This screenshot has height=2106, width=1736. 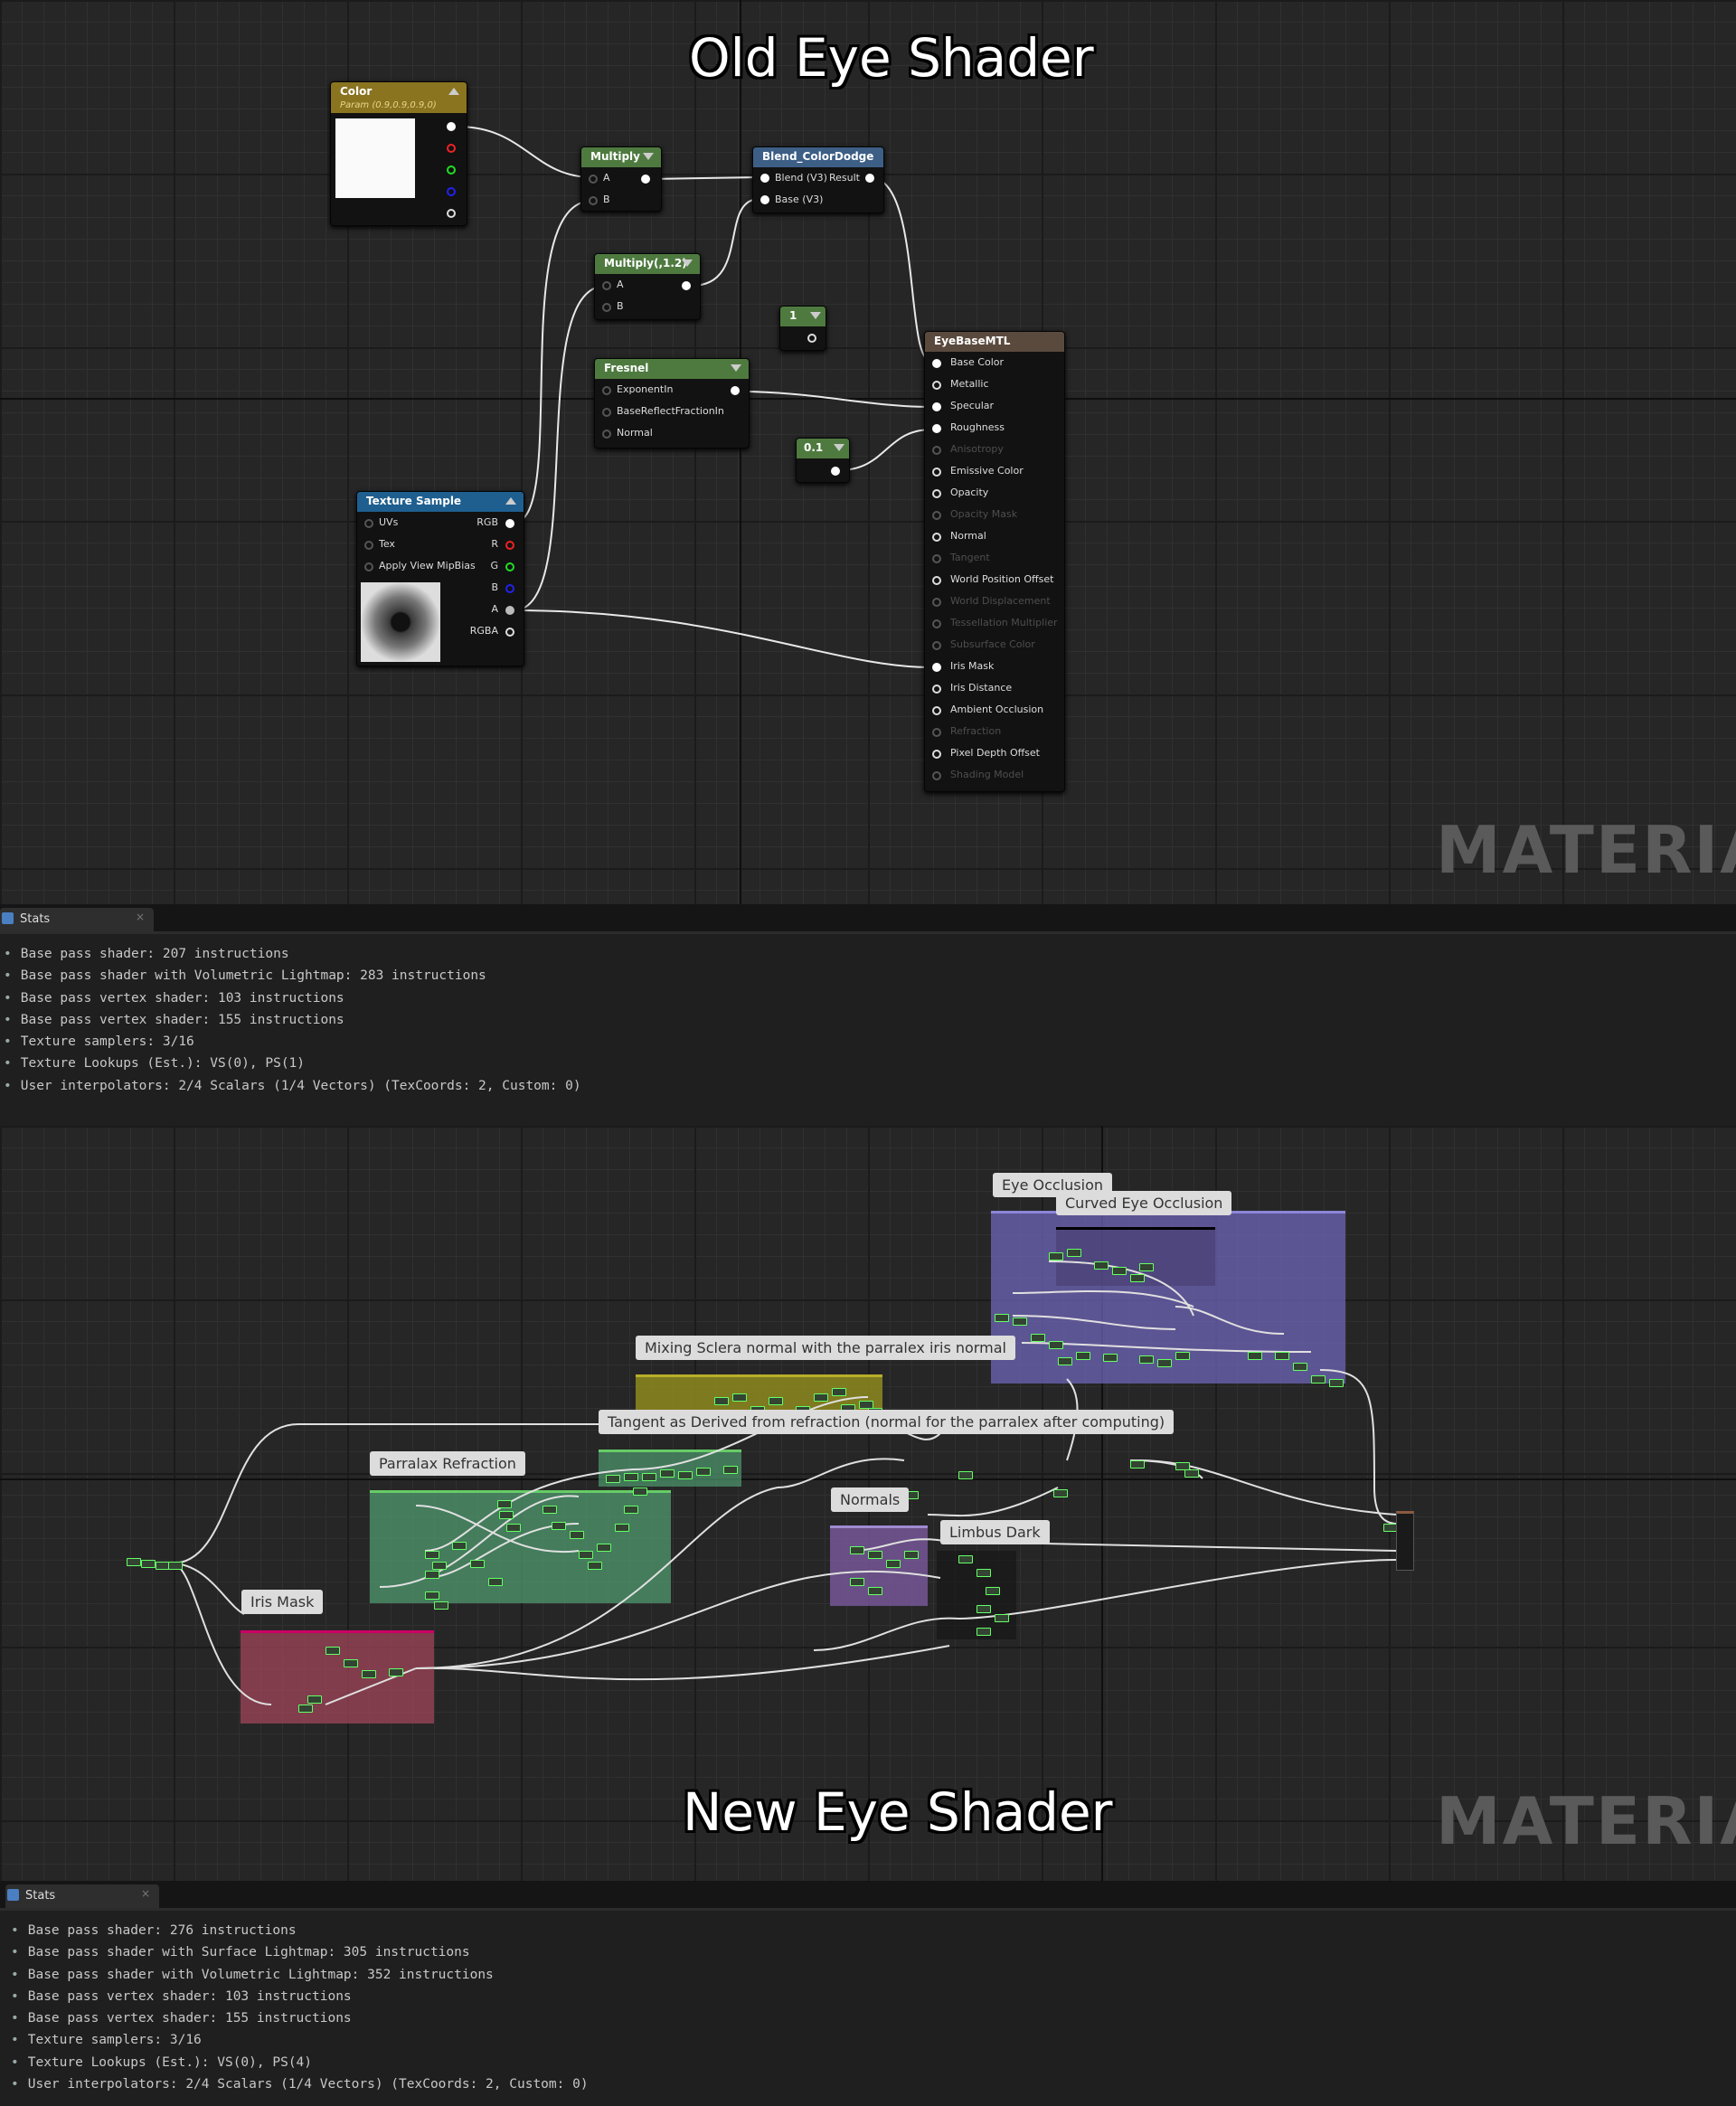 I want to click on comment-label-normals: Normals, so click(x=870, y=1499).